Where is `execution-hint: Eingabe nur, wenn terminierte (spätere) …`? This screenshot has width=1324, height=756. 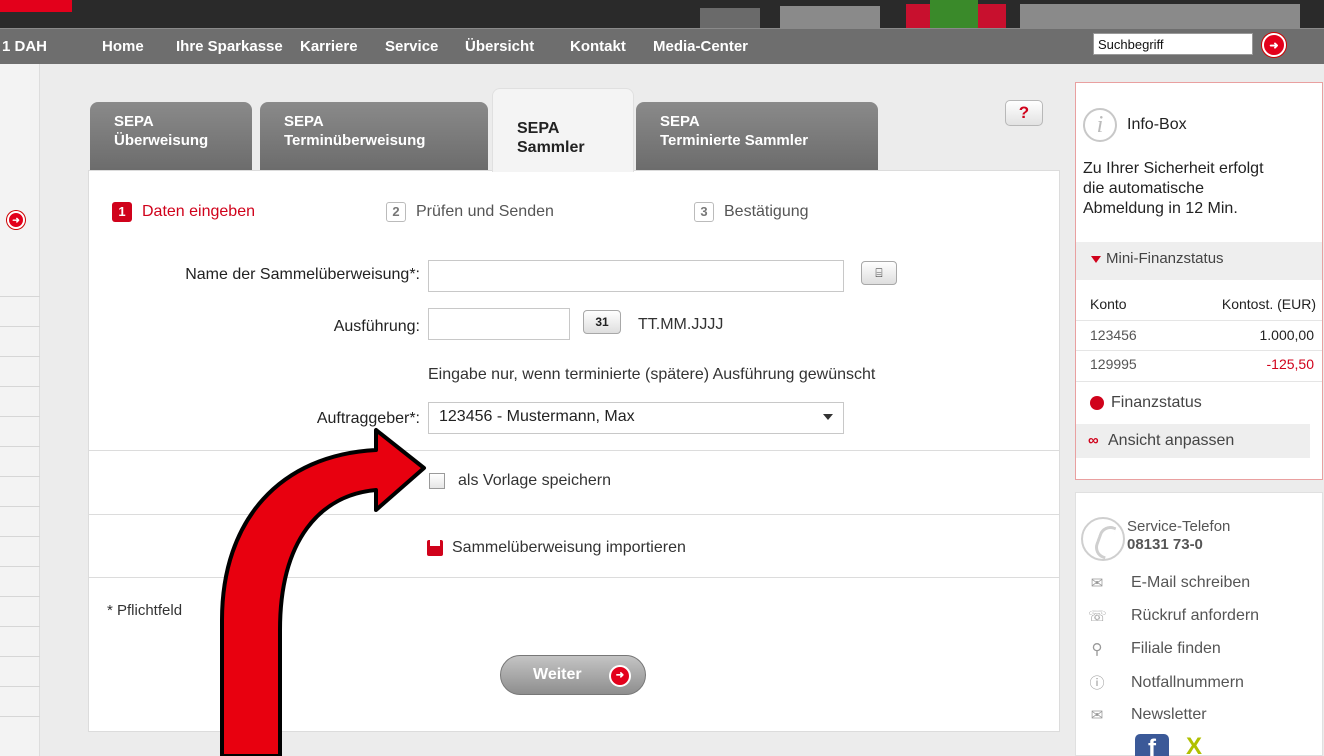
execution-hint: Eingabe nur, wenn terminierte (spätere) … is located at coordinates (652, 374).